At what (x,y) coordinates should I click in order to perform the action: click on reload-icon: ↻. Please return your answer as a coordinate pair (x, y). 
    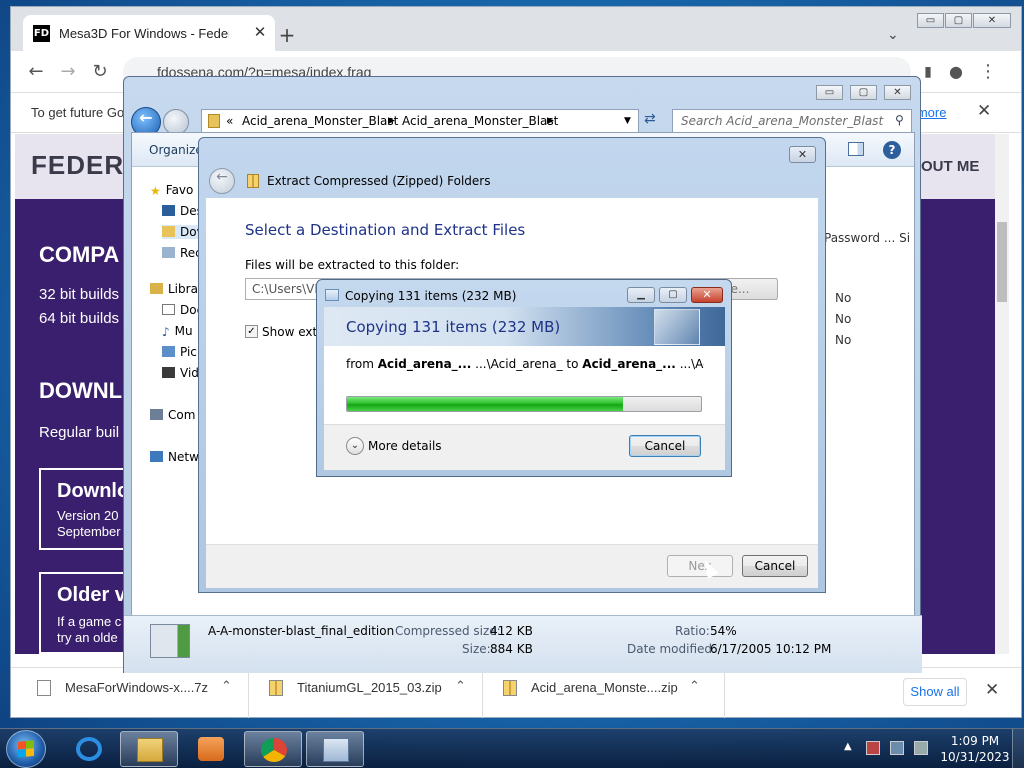
    Looking at the image, I should click on (100, 72).